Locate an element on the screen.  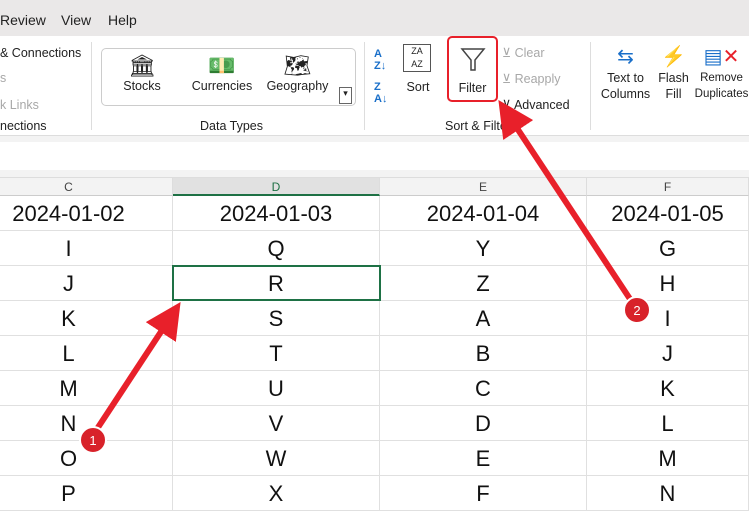
annotation-label-2: 2 is located at coordinates (636, 310).